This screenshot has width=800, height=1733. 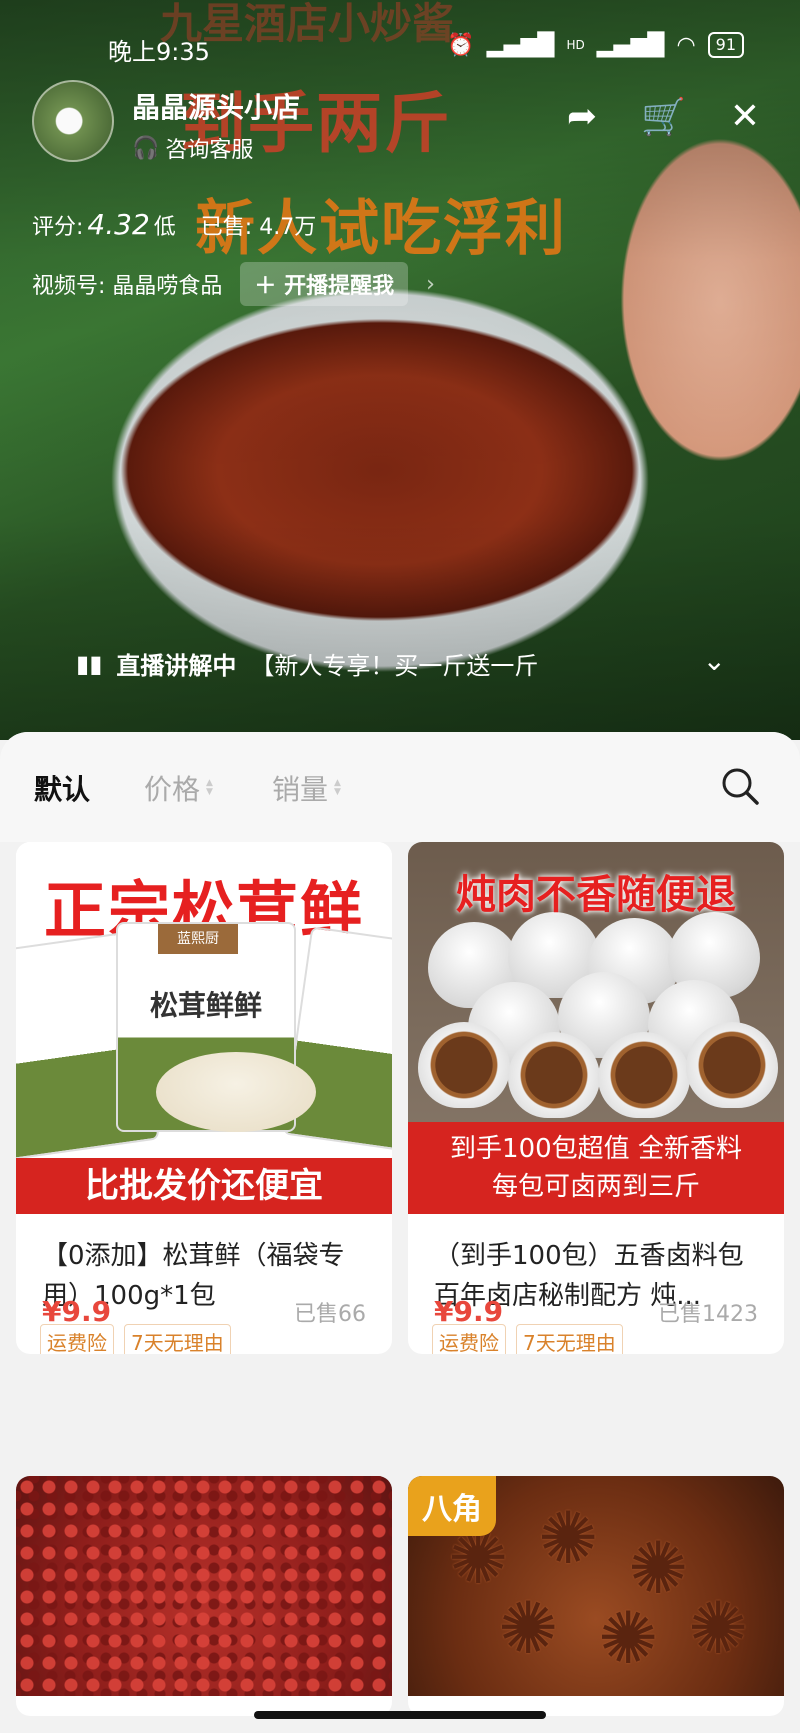 What do you see at coordinates (430, 284) in the screenshot?
I see `chevron-right-icon: ›` at bounding box center [430, 284].